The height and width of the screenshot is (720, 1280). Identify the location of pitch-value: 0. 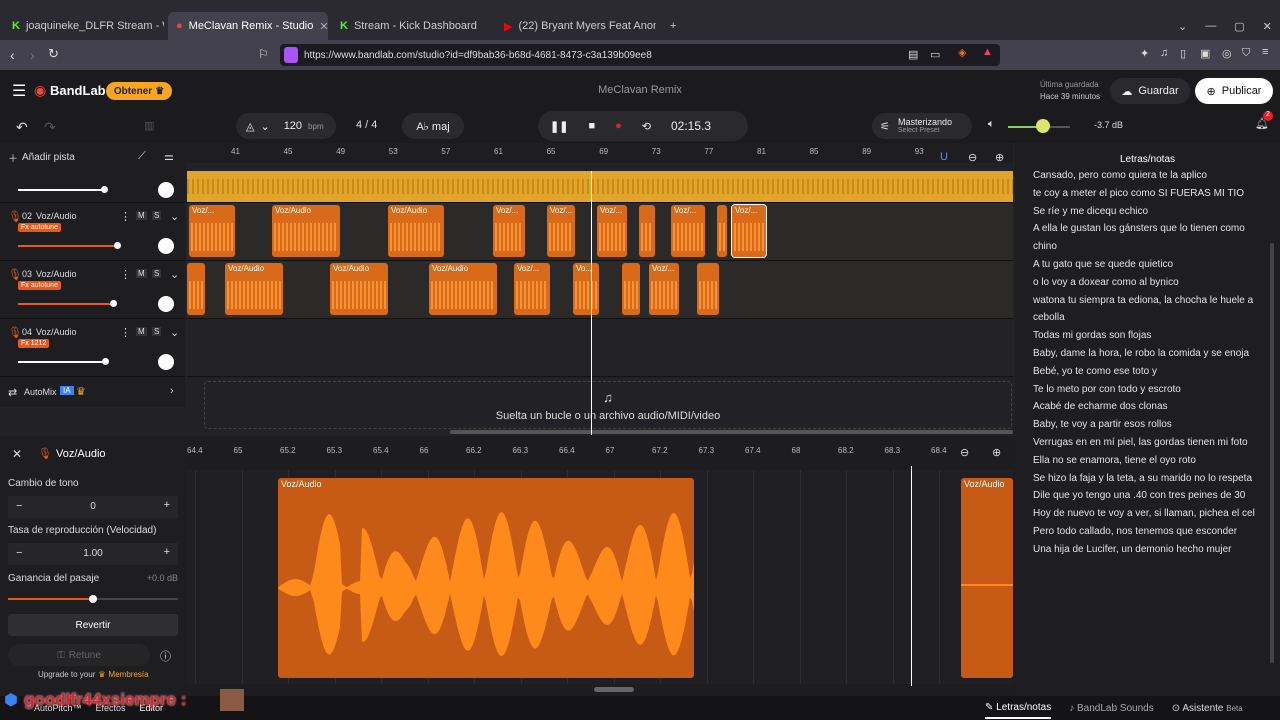
(93, 506).